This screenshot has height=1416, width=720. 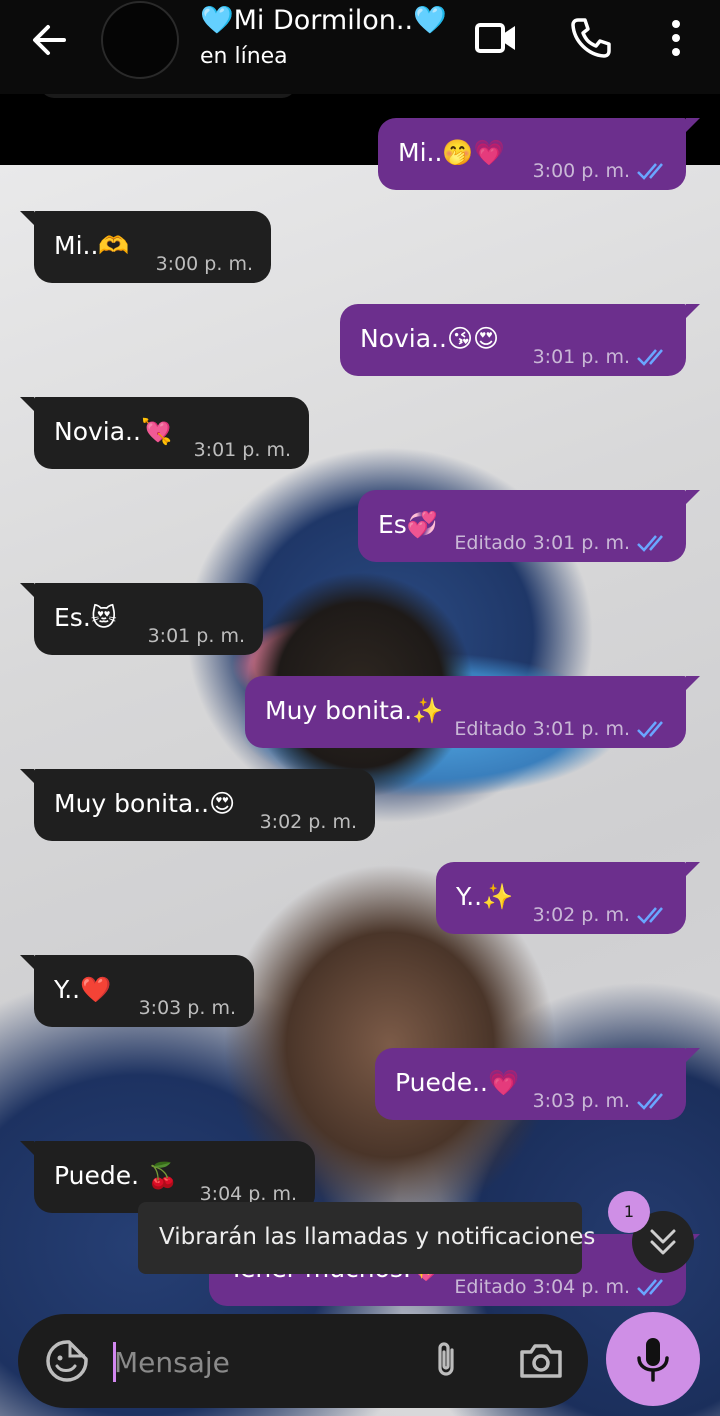 What do you see at coordinates (629, 1212) in the screenshot?
I see `unread-count-badge: 1` at bounding box center [629, 1212].